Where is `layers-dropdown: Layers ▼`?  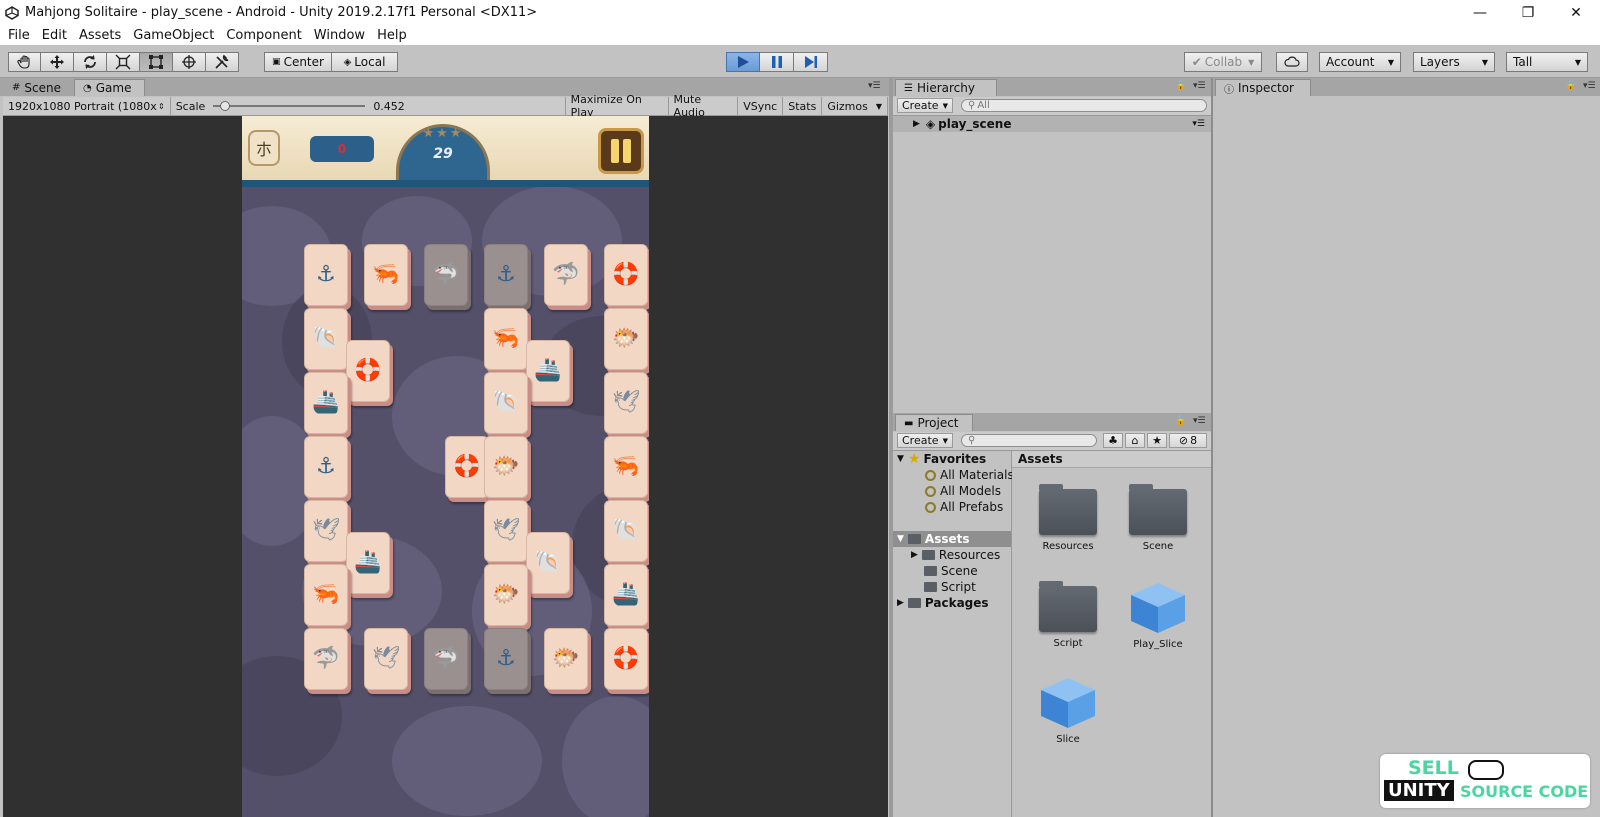 layers-dropdown: Layers ▼ is located at coordinates (1454, 62).